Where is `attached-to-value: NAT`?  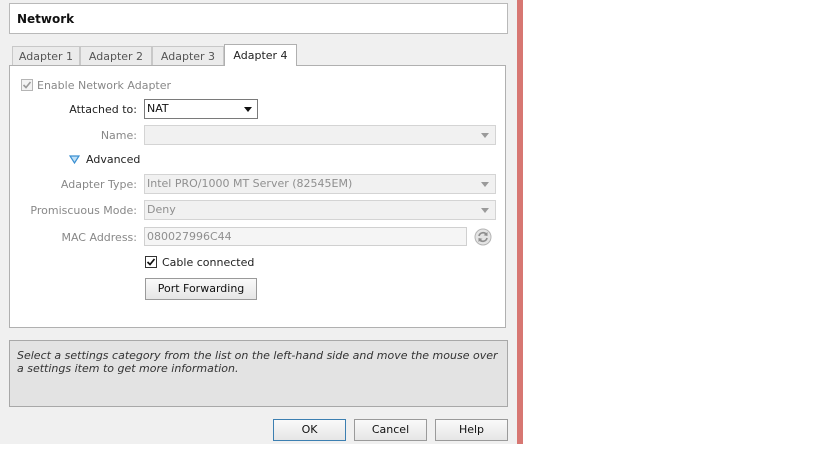
attached-to-value: NAT is located at coordinates (158, 108).